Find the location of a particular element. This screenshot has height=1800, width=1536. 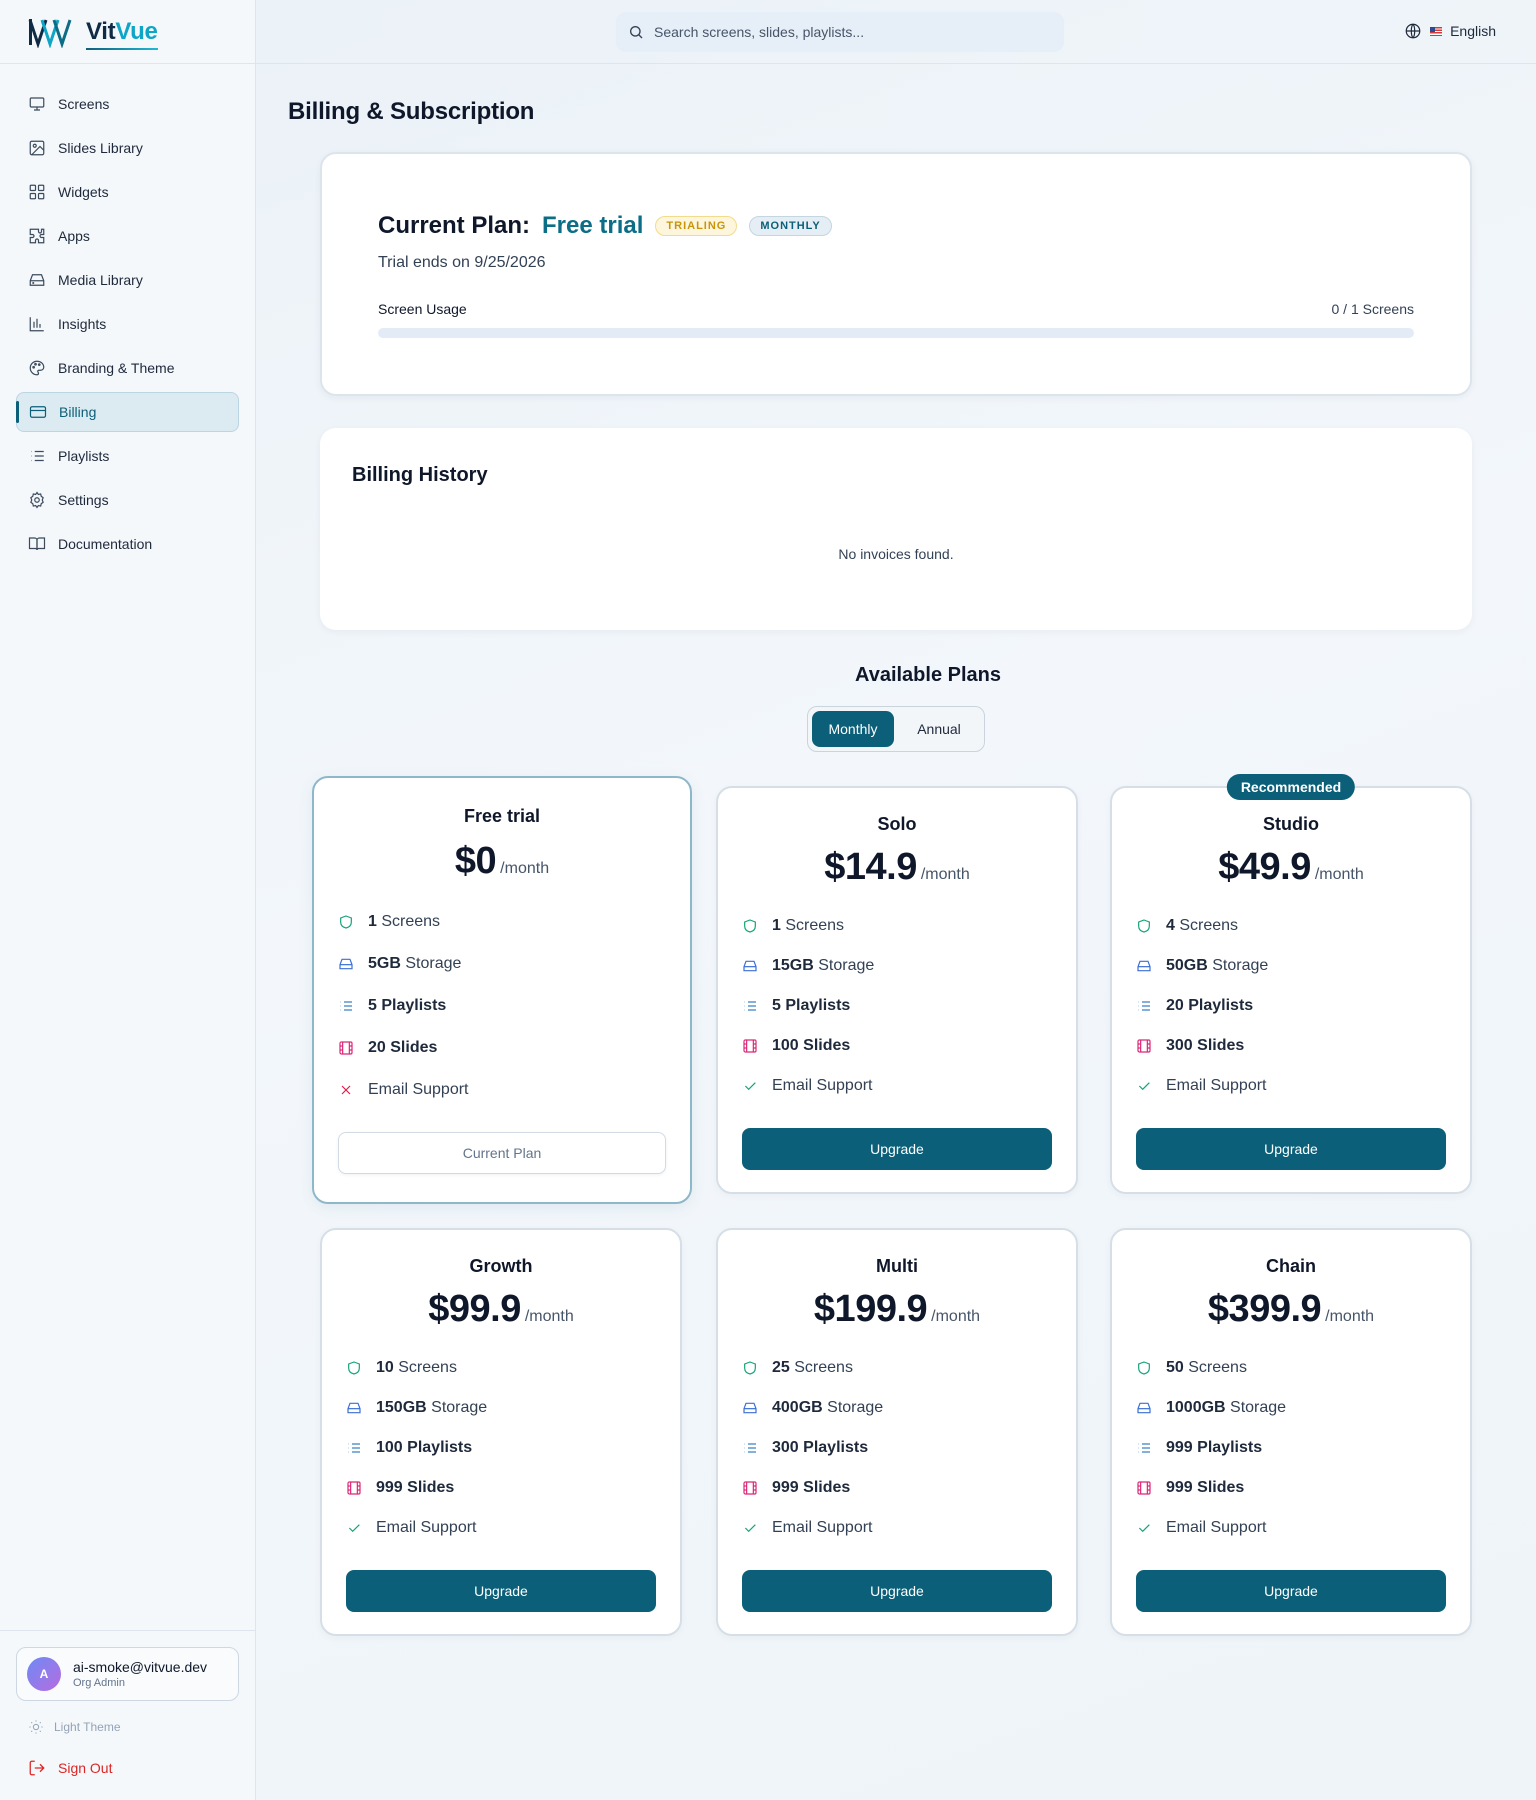

search-input is located at coordinates (844, 32).